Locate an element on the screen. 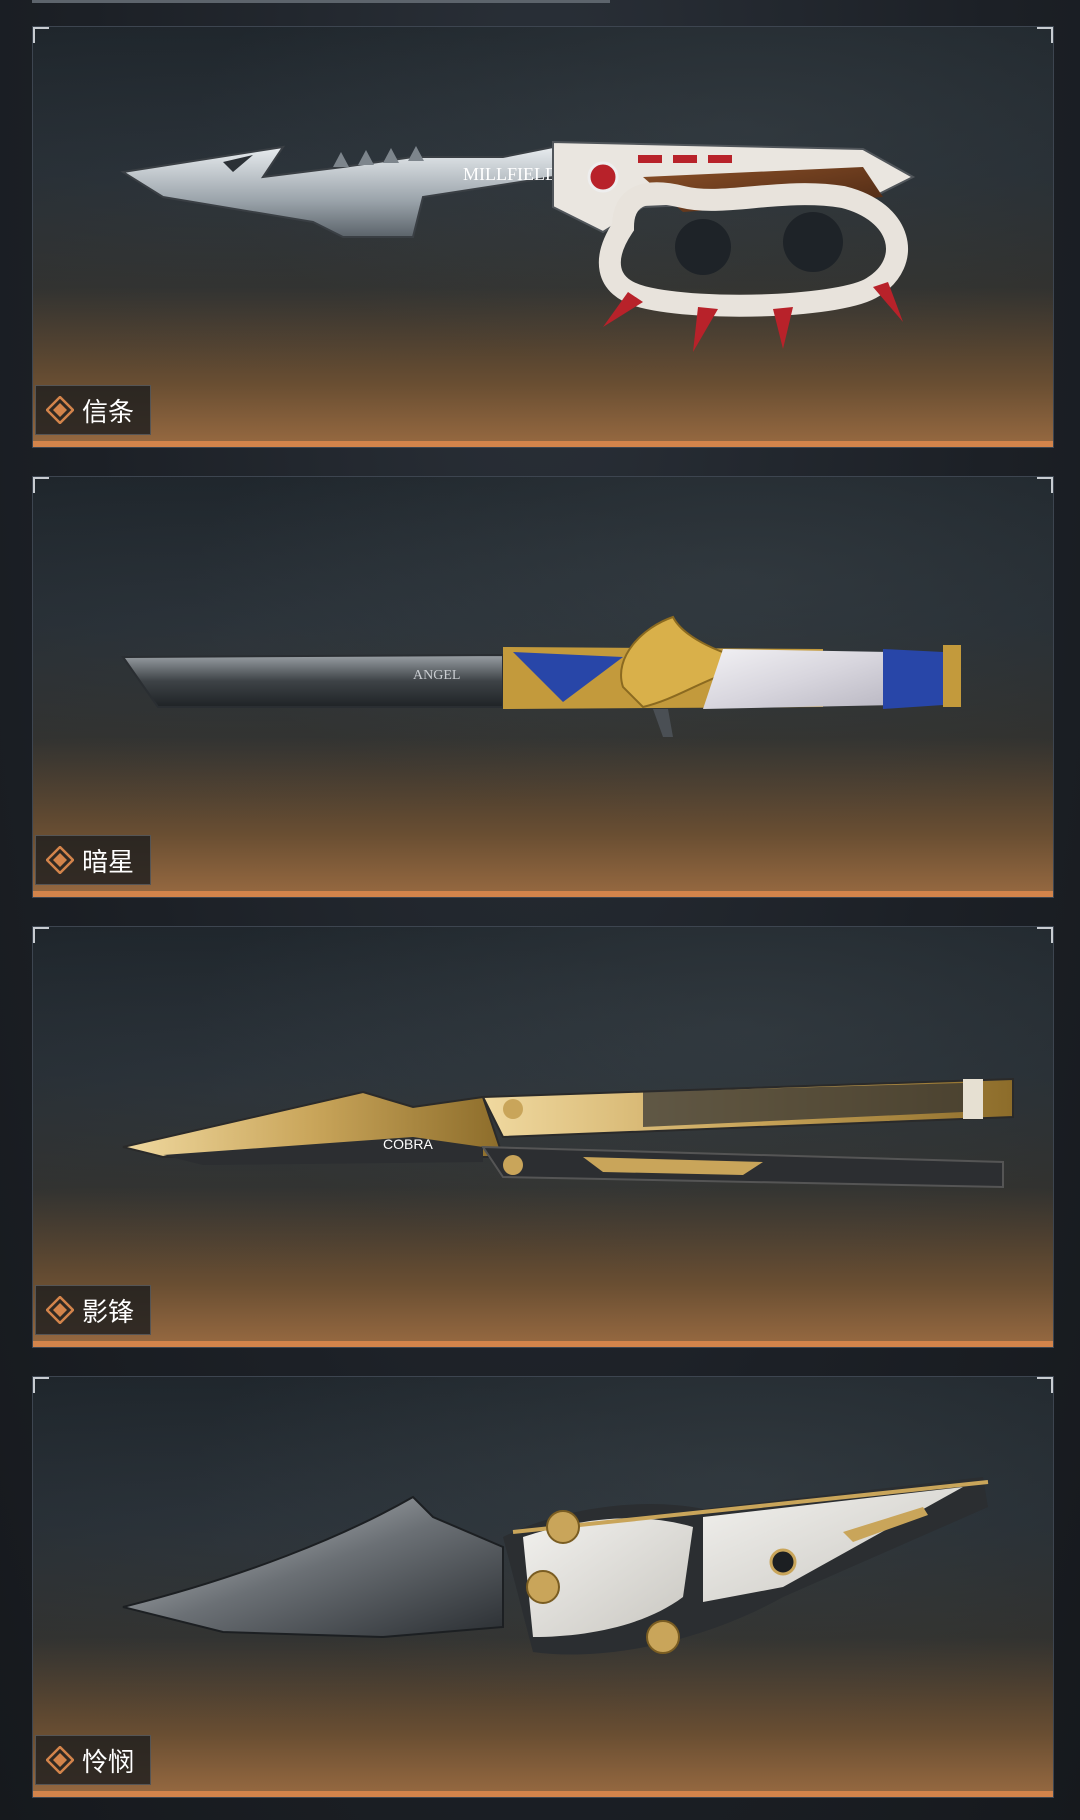 This screenshot has height=1820, width=1080. folding-knife-image is located at coordinates (555, 1566).